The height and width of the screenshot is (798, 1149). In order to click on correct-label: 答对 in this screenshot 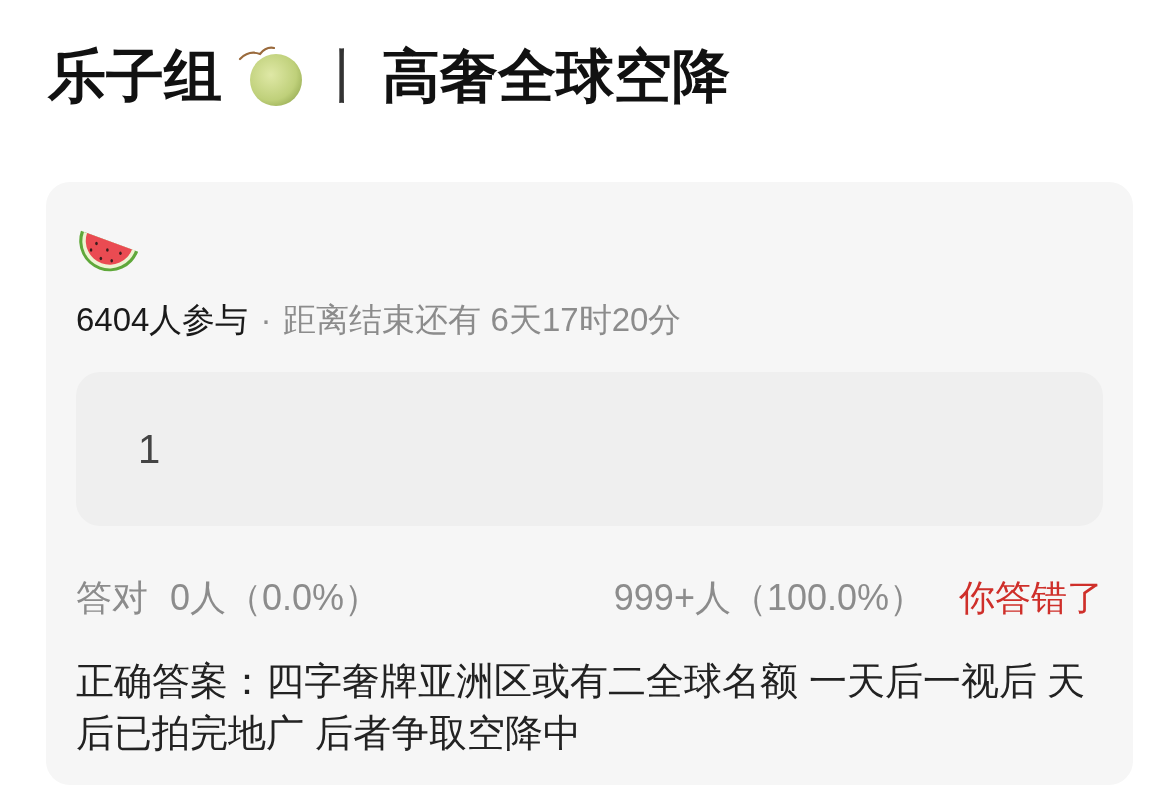, I will do `click(112, 598)`.